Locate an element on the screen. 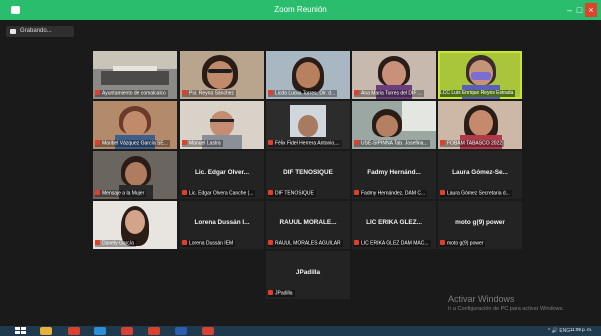 The image size is (601, 336). participant-tile-active-speaker: LCC Luis Enrique Reyes Estrada is located at coordinates (480, 75).